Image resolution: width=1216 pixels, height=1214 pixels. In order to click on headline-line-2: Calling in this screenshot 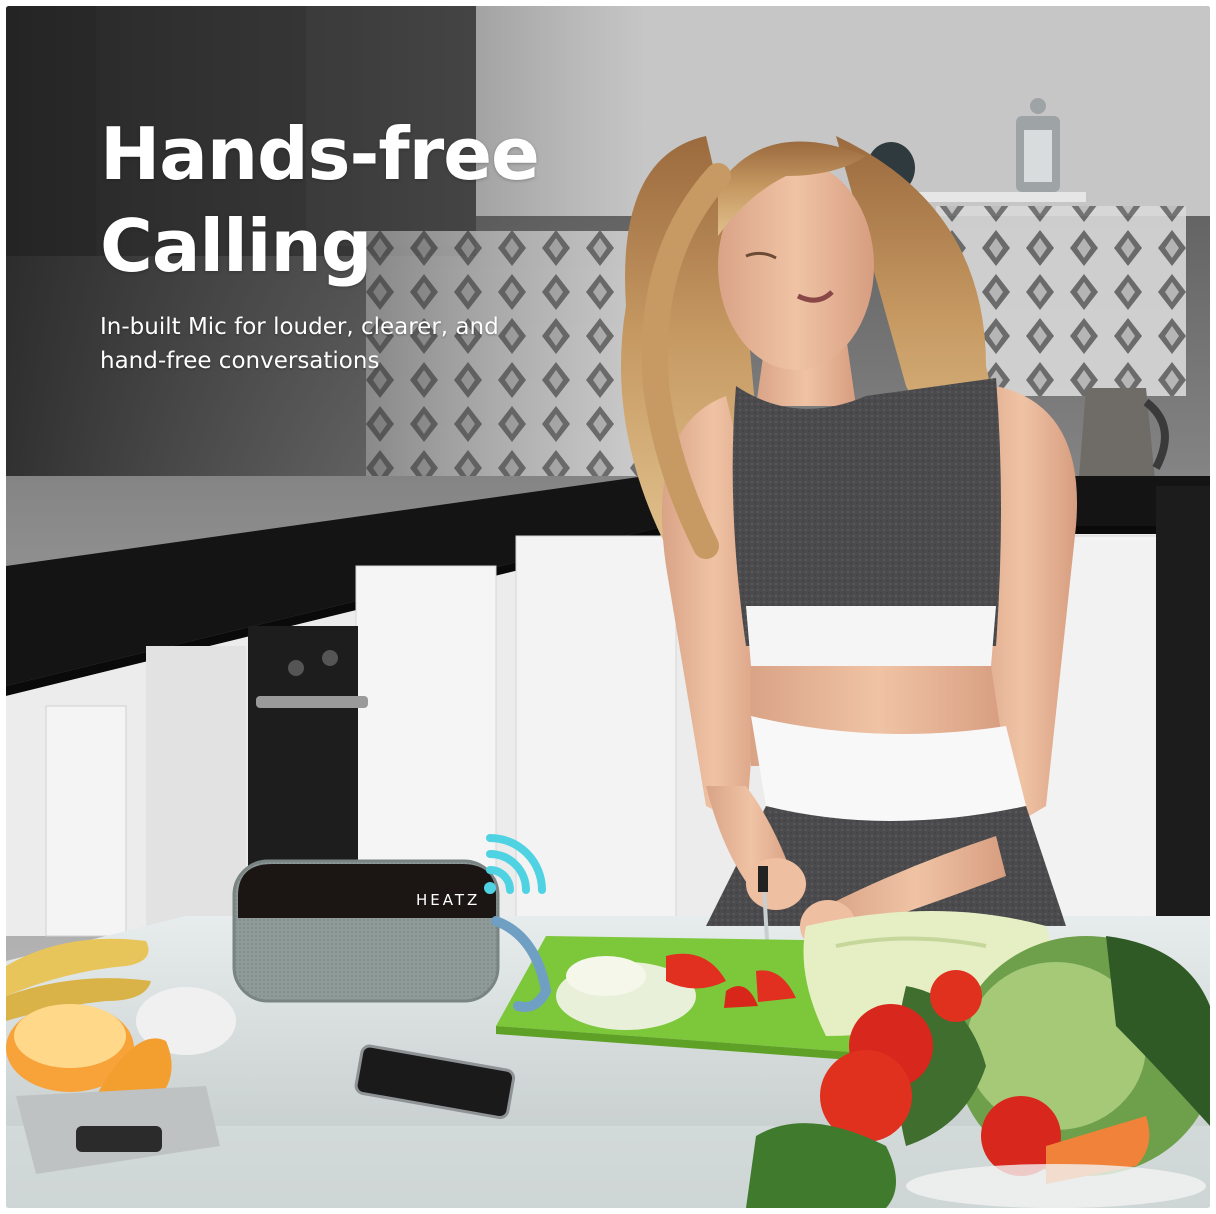, I will do `click(236, 246)`.